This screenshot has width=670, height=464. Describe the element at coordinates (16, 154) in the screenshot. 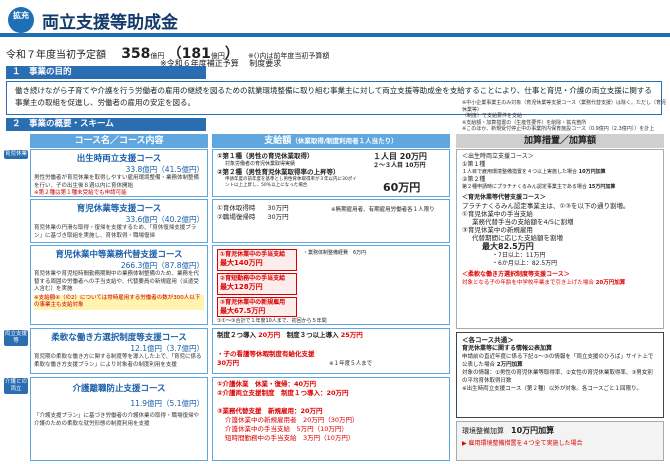

I see `side-label-ikuji: 育児休業` at that location.